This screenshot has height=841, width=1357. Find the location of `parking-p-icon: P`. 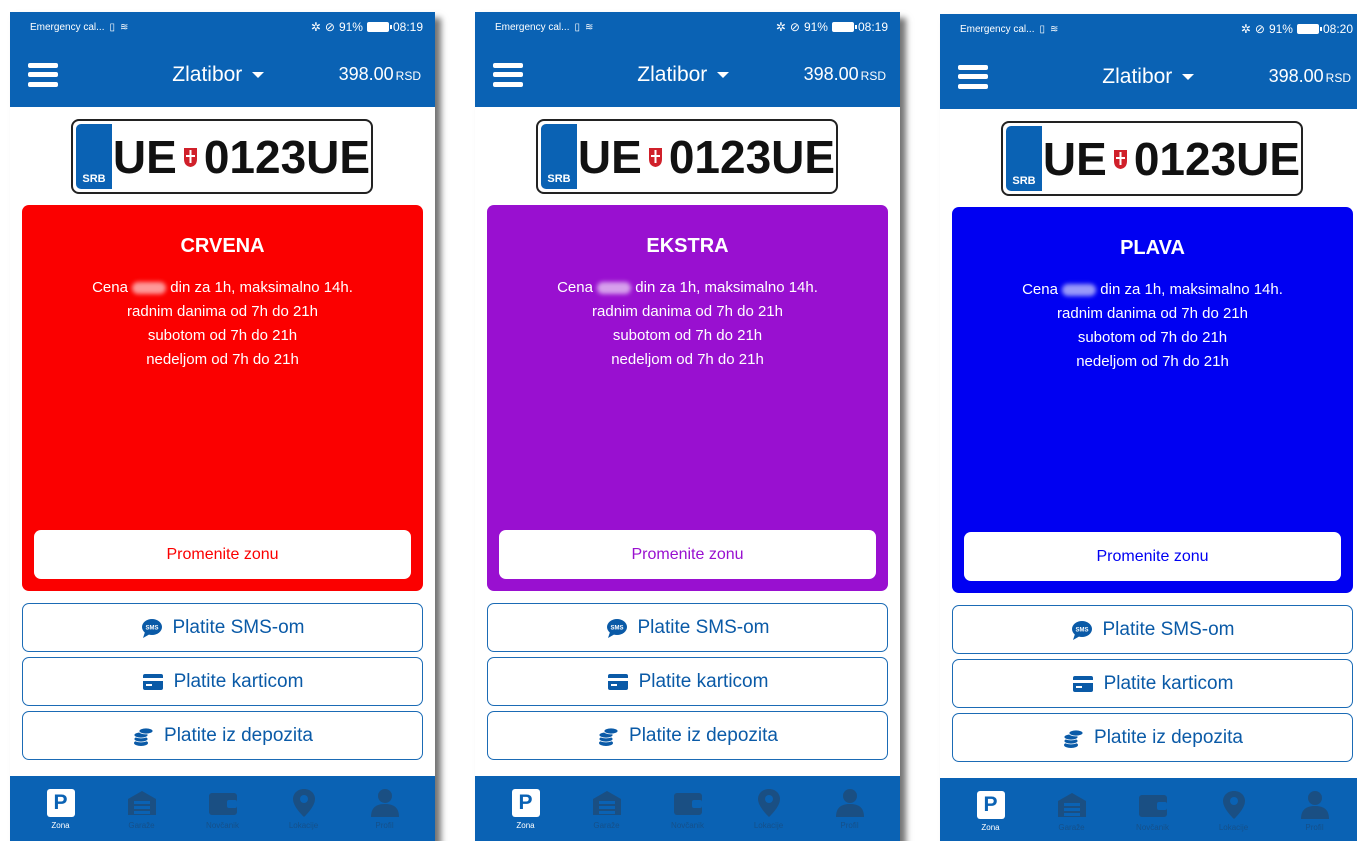

parking-p-icon: P is located at coordinates (525, 803).